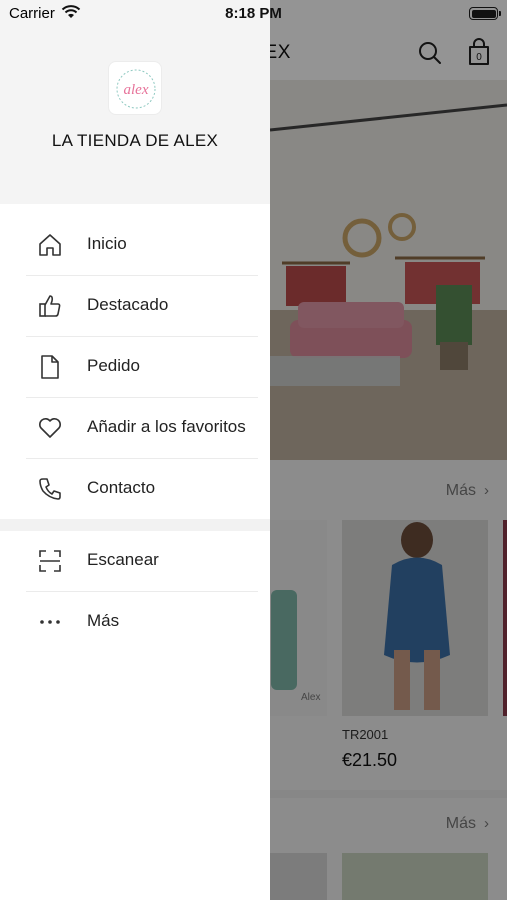 This screenshot has width=507, height=900. I want to click on status-bar: Carrier 8:18 PM, so click(253, 14).